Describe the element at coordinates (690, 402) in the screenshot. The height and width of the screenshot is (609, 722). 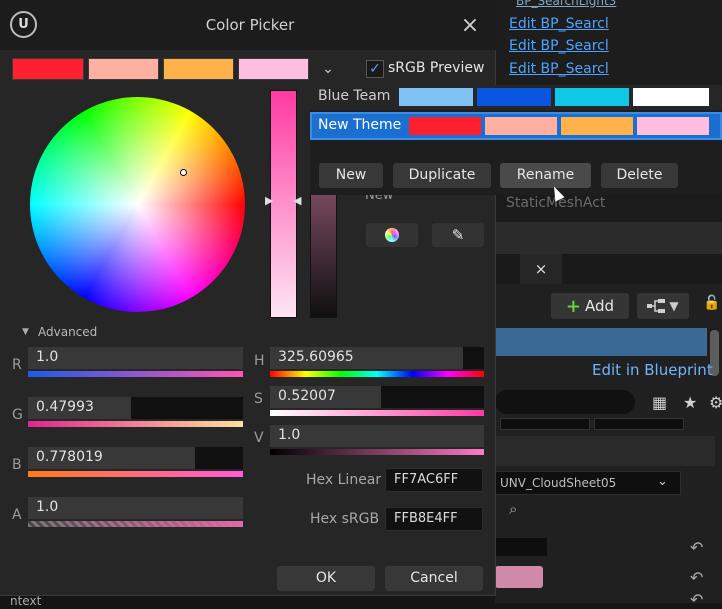
I see `star-icon: ★` at that location.